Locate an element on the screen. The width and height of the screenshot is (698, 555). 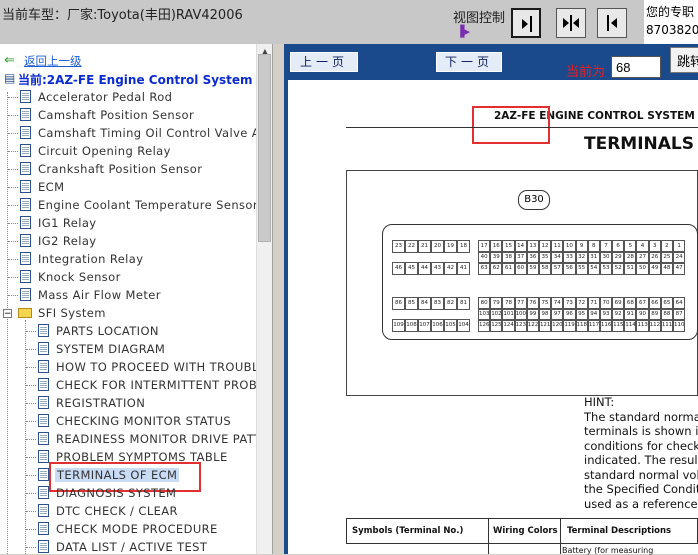
connector-pin: 121 is located at coordinates (545, 325).